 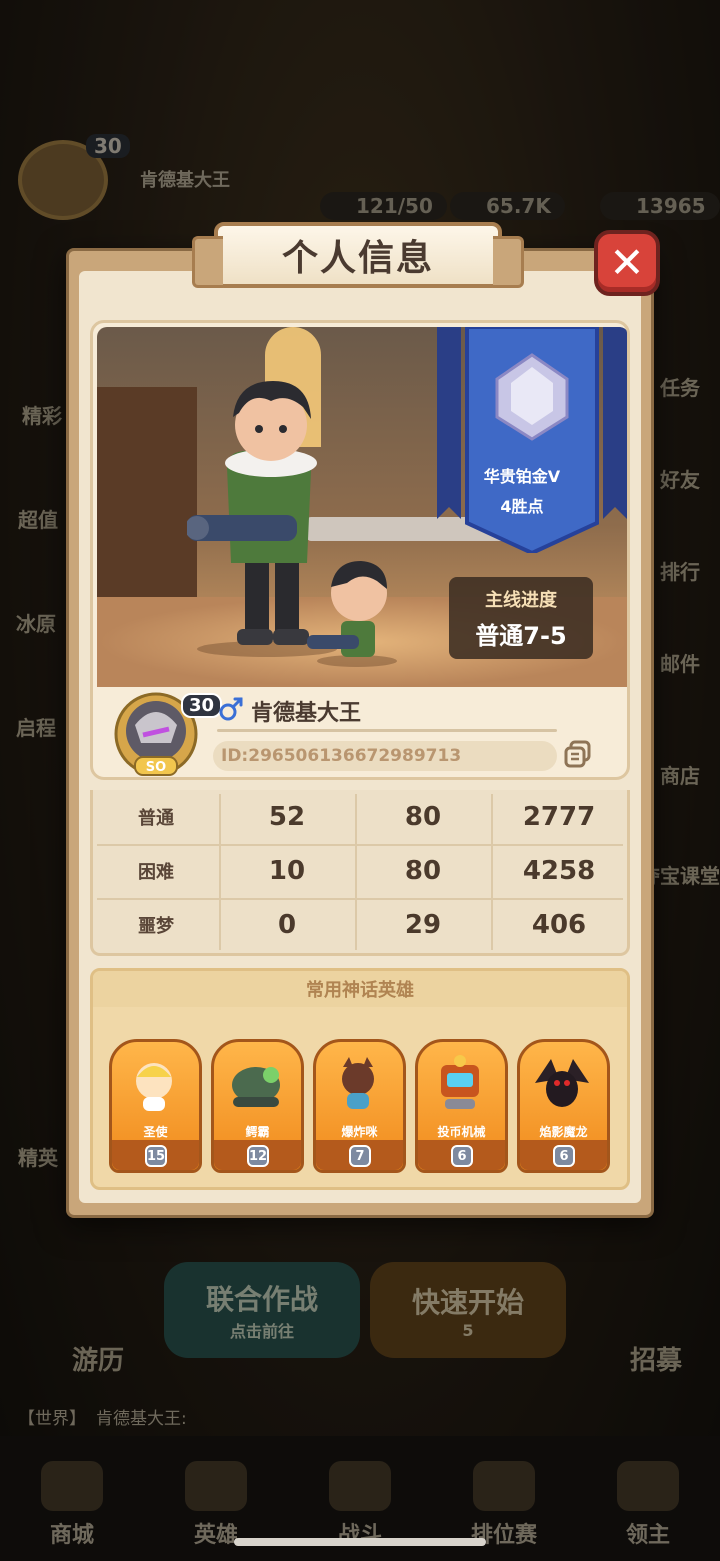 I want to click on bg-nav-ranked: 排位赛, so click(x=504, y=1505).